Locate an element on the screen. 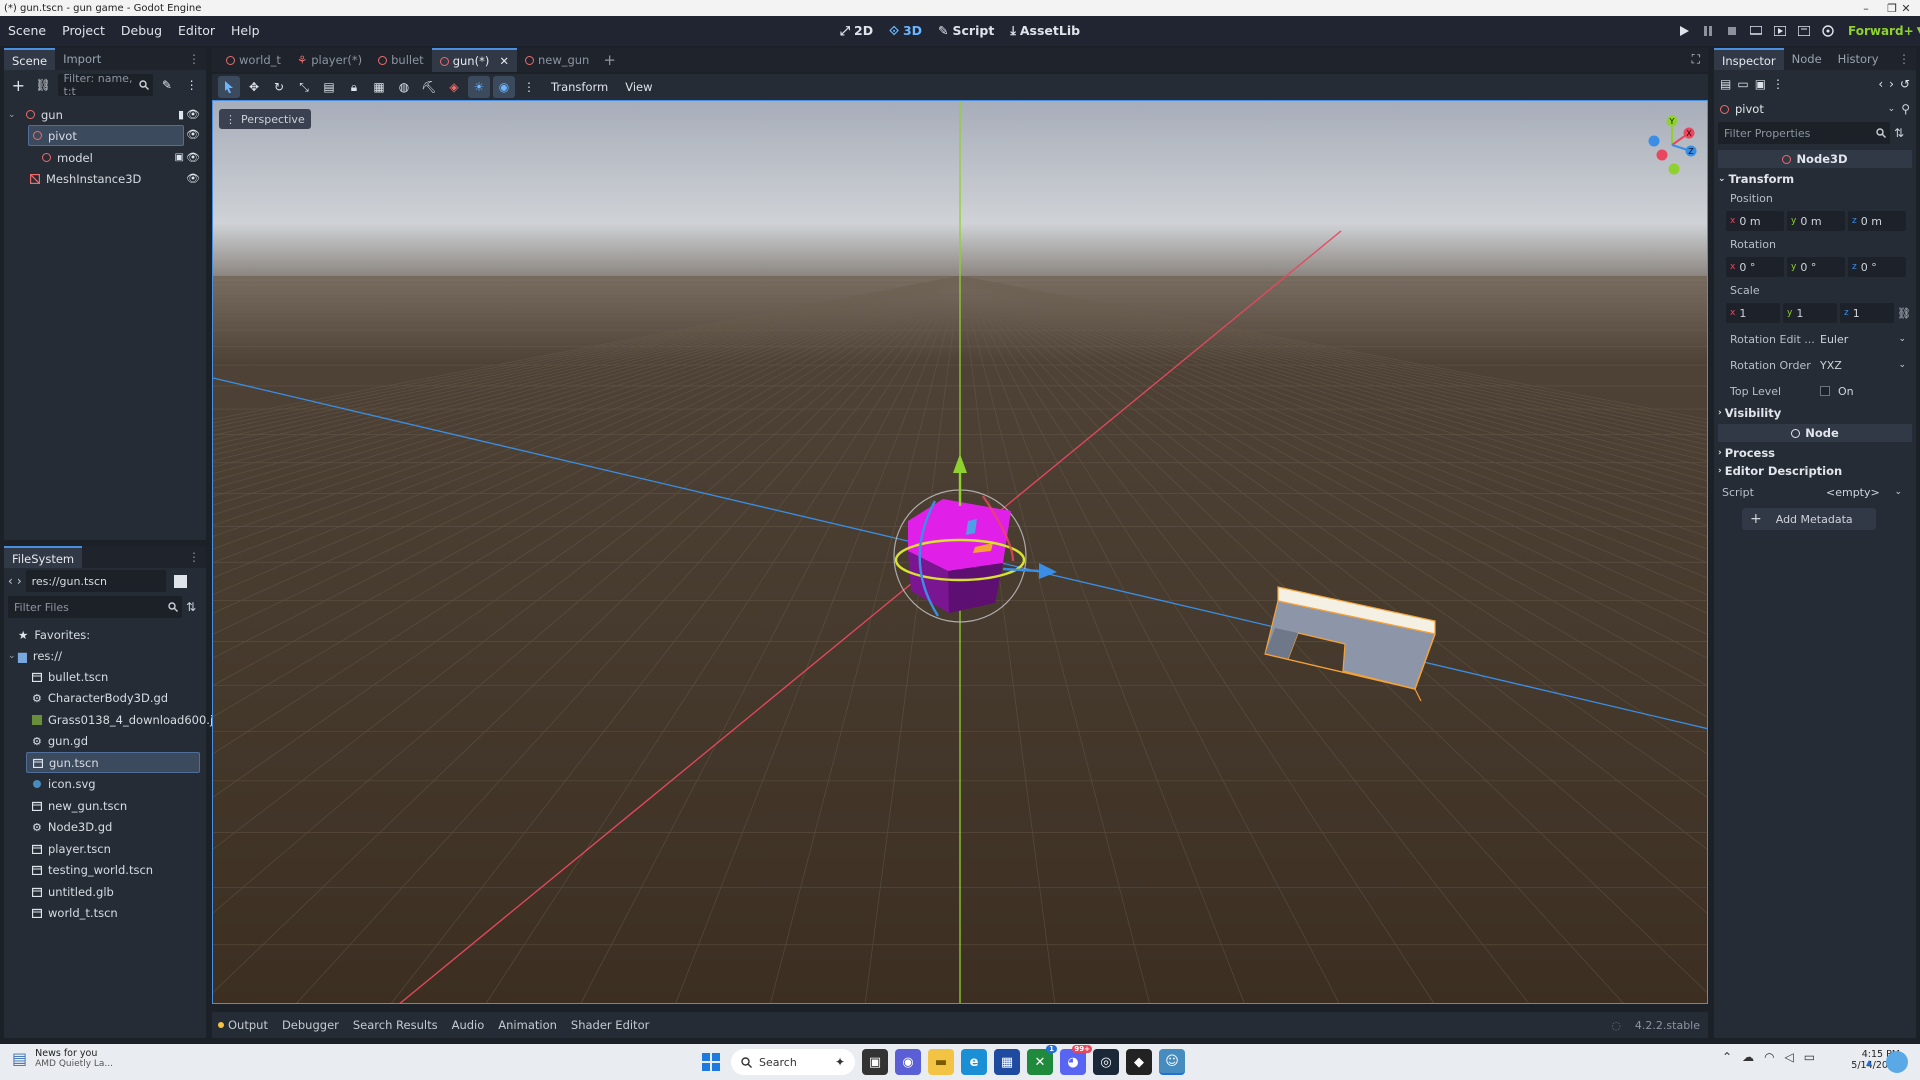 Image resolution: width=1920 pixels, height=1080 pixels. select-mode-icon is located at coordinates (229, 87).